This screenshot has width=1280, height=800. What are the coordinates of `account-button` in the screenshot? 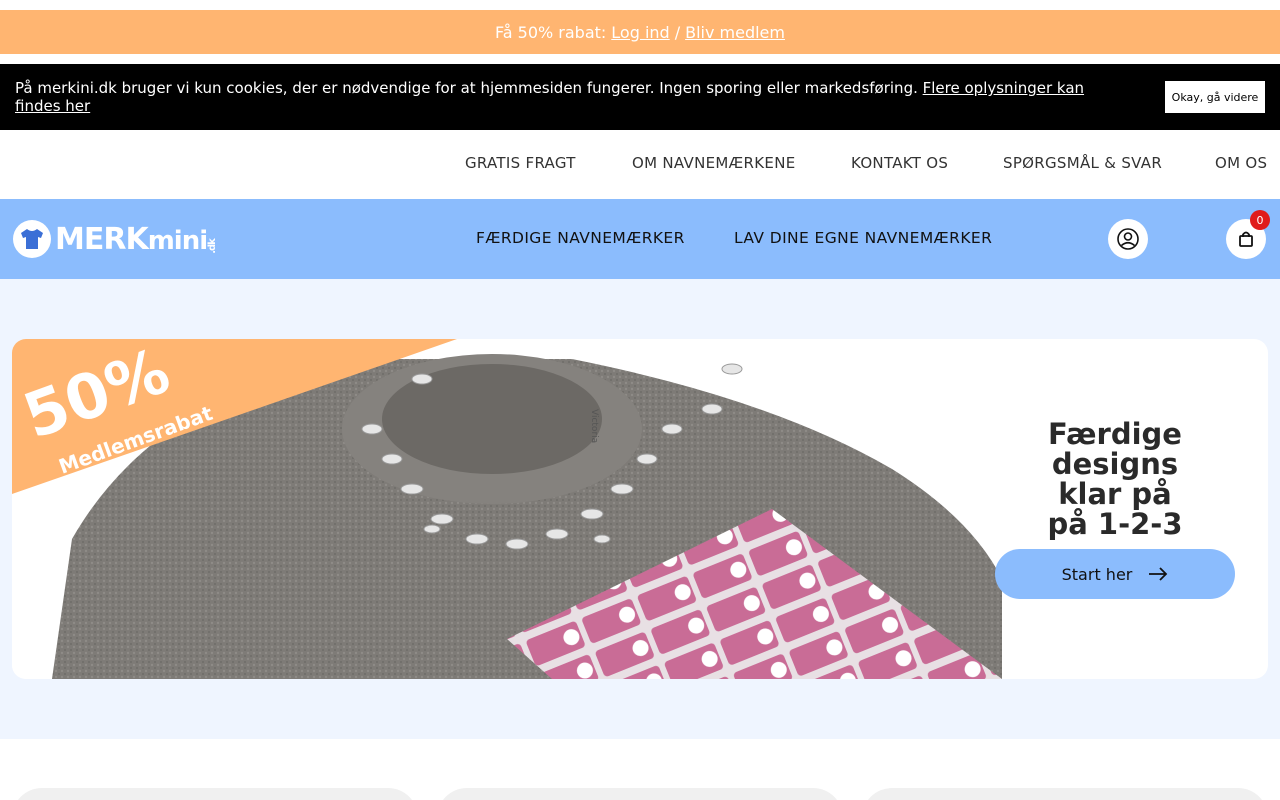 It's located at (1128, 239).